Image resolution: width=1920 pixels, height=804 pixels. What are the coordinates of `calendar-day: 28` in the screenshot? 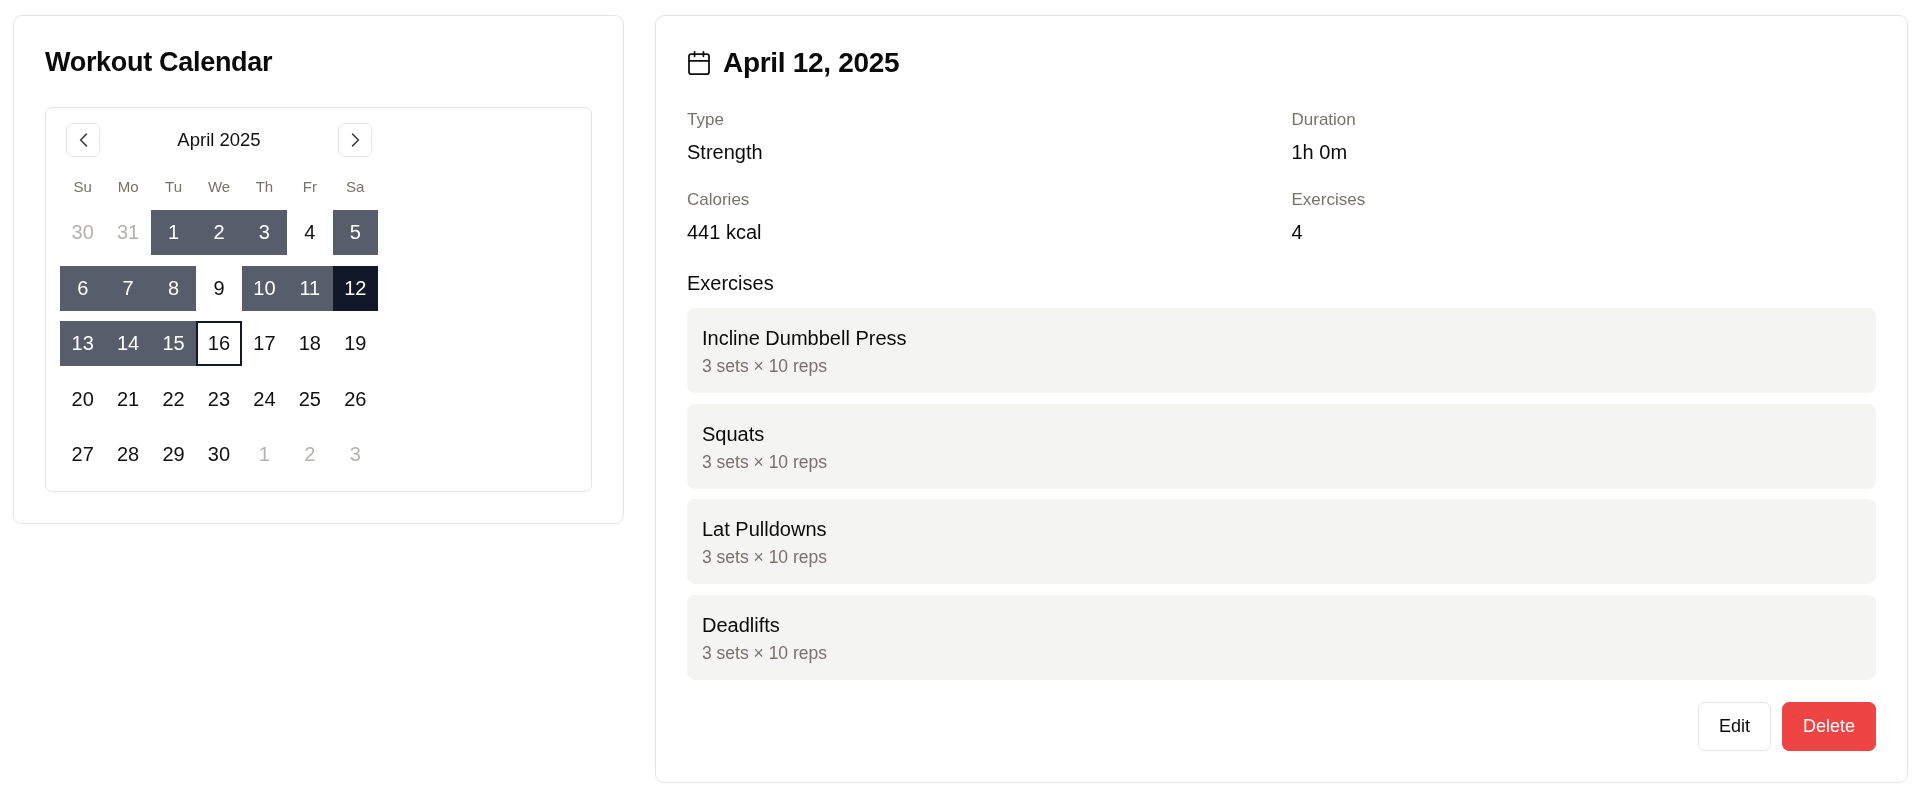 It's located at (128, 454).